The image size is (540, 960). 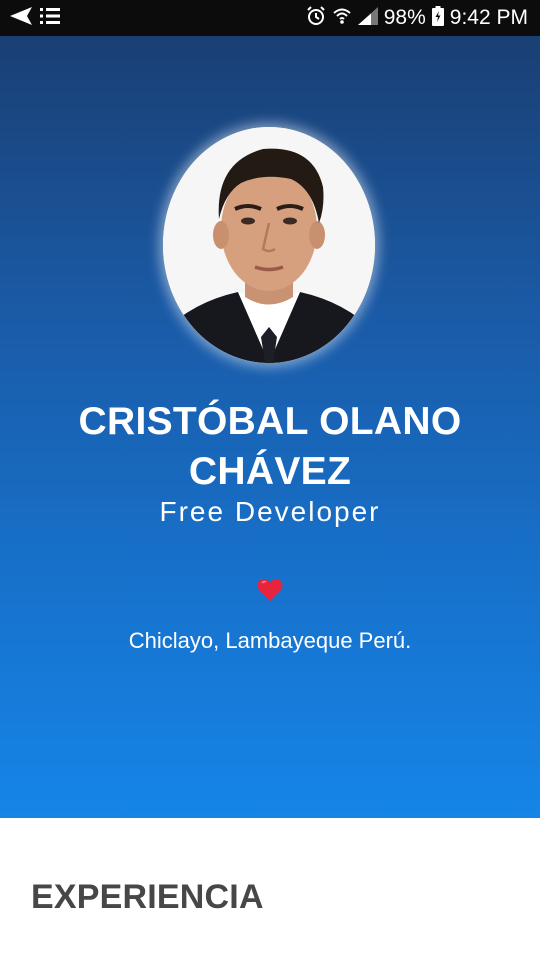 What do you see at coordinates (342, 18) in the screenshot?
I see `wifi-icon` at bounding box center [342, 18].